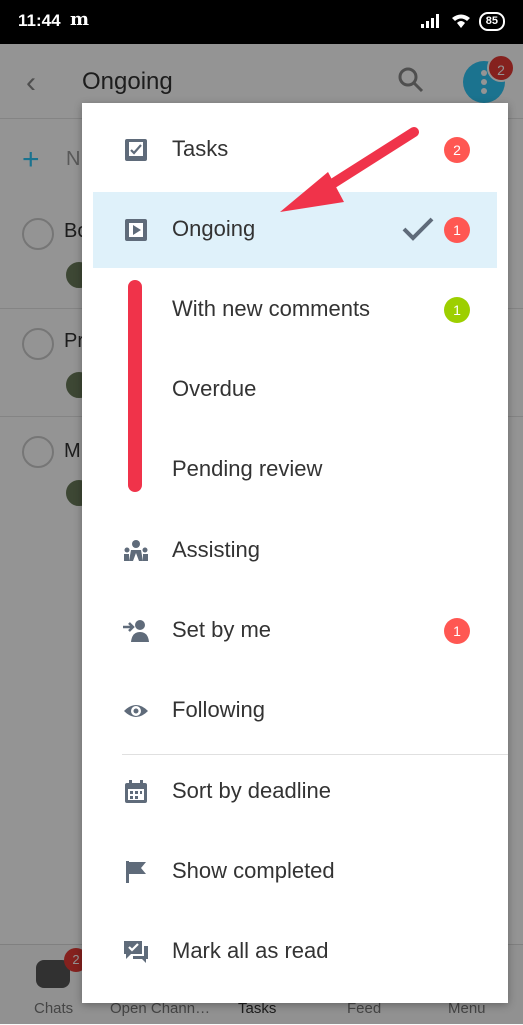 Image resolution: width=523 pixels, height=1025 pixels. I want to click on eye-icon, so click(136, 711).